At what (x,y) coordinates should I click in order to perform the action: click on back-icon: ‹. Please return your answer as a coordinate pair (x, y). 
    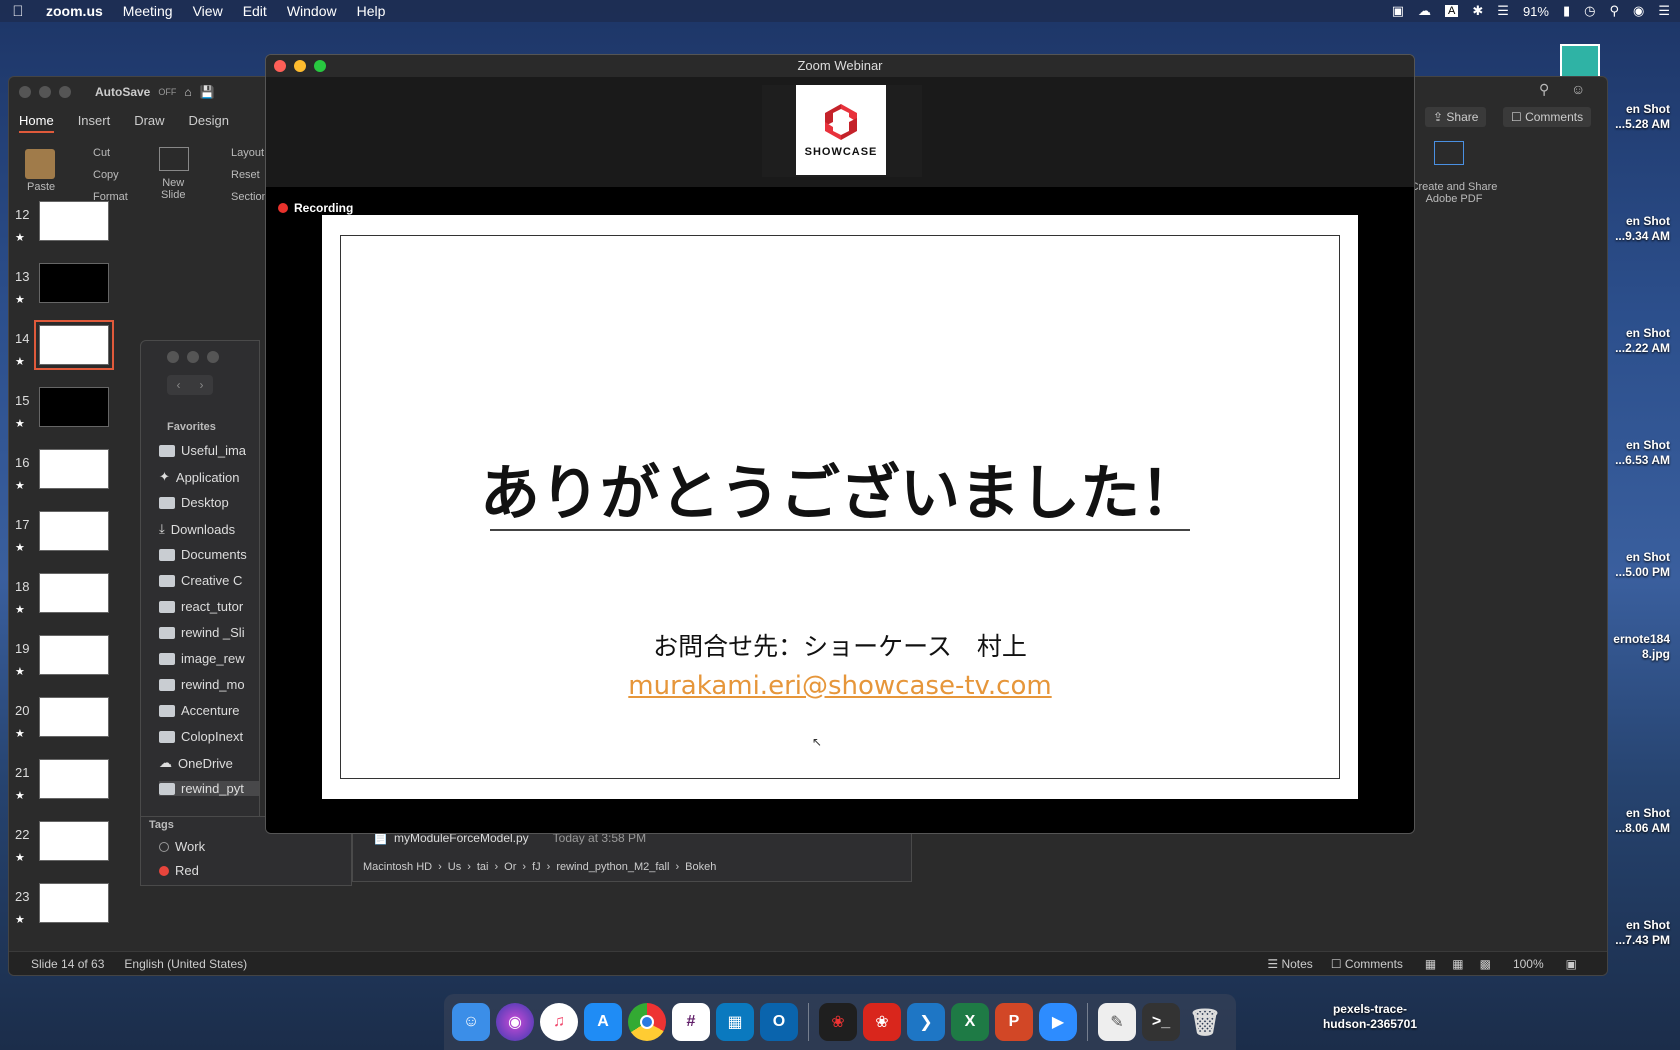
    Looking at the image, I should click on (179, 385).